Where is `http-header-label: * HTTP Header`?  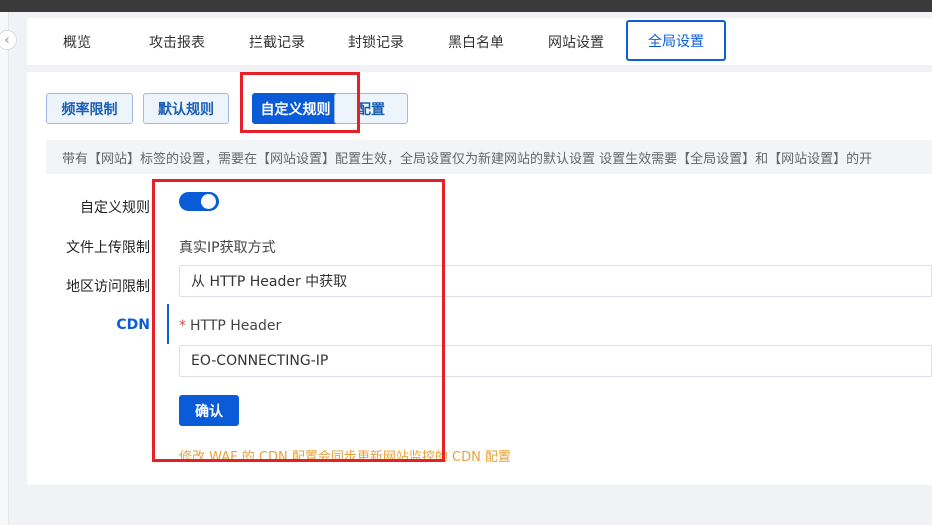
http-header-label: * HTTP Header is located at coordinates (230, 326).